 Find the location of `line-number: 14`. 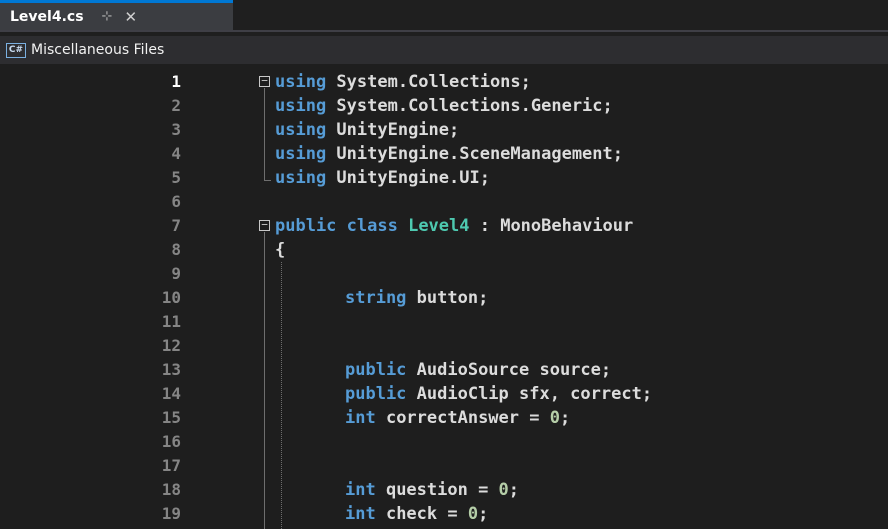

line-number: 14 is located at coordinates (171, 393).